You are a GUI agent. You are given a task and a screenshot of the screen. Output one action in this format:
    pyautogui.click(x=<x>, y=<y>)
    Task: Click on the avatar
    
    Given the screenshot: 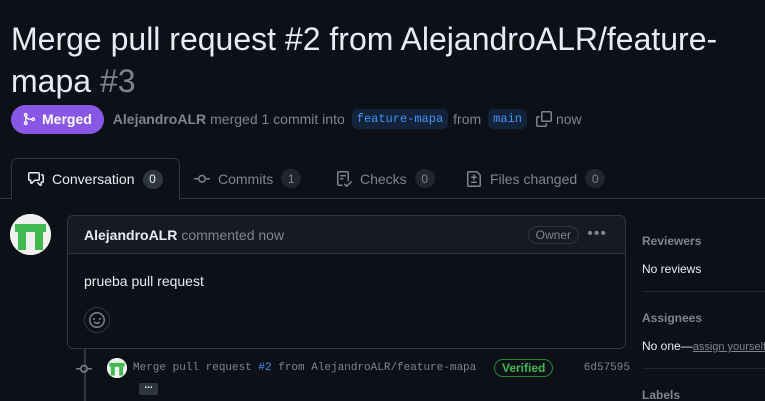 What is the action you would take?
    pyautogui.click(x=30, y=234)
    